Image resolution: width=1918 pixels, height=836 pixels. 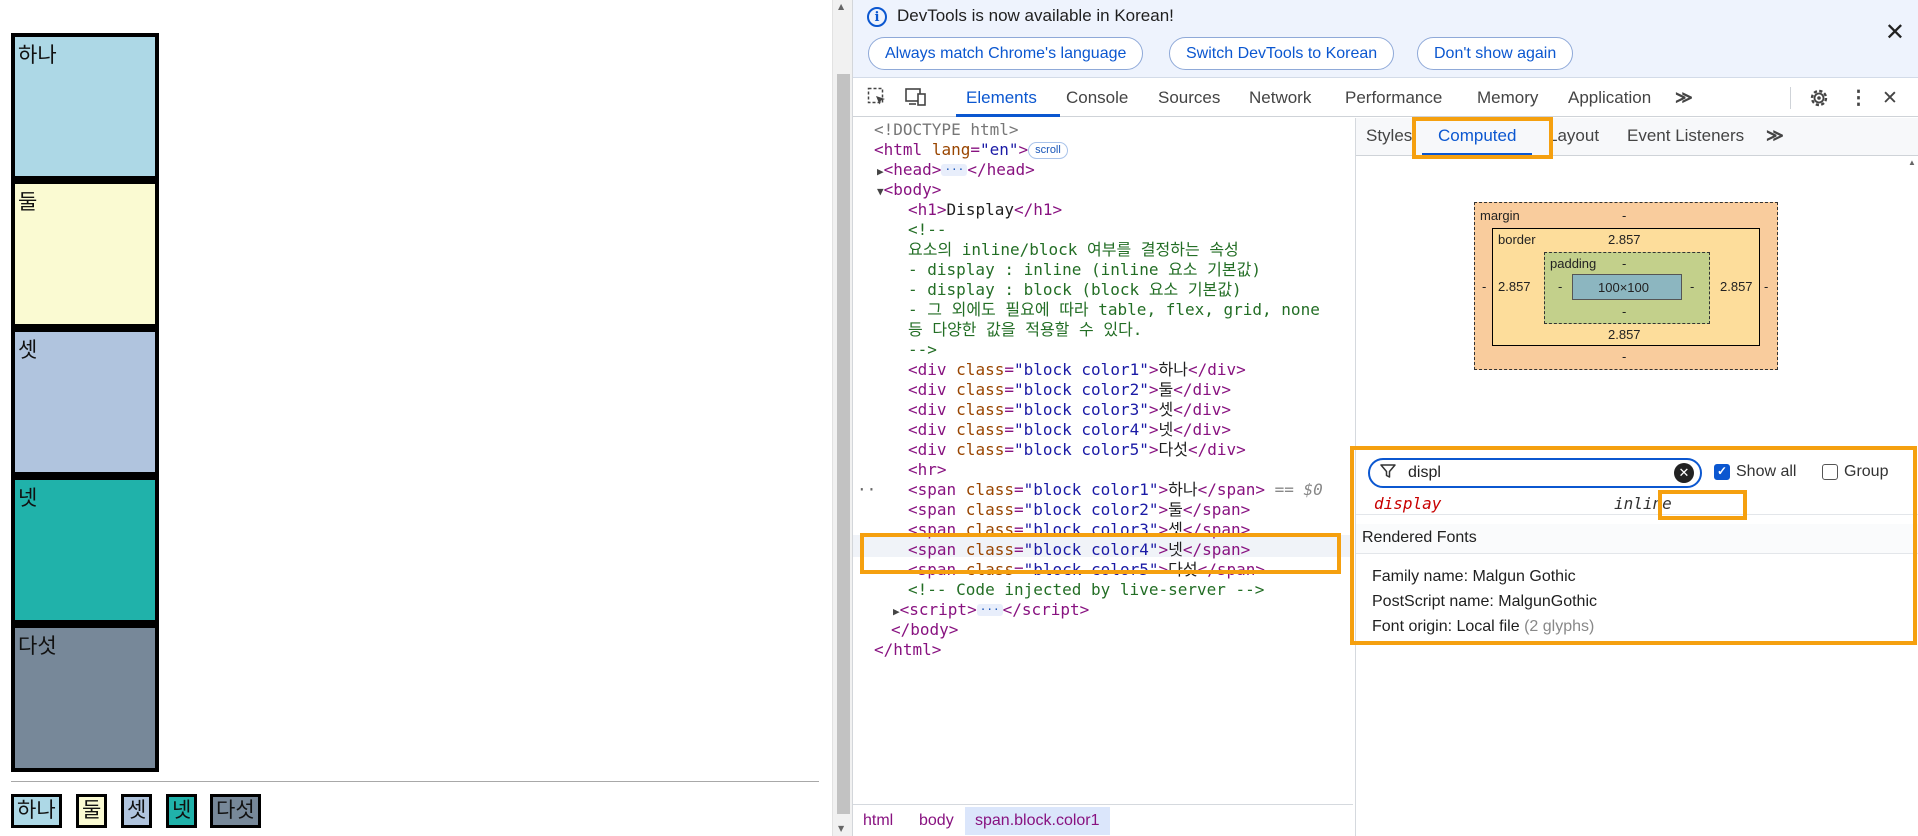 What do you see at coordinates (841, 828) in the screenshot?
I see `scroll-down-arrow-icon: ▼` at bounding box center [841, 828].